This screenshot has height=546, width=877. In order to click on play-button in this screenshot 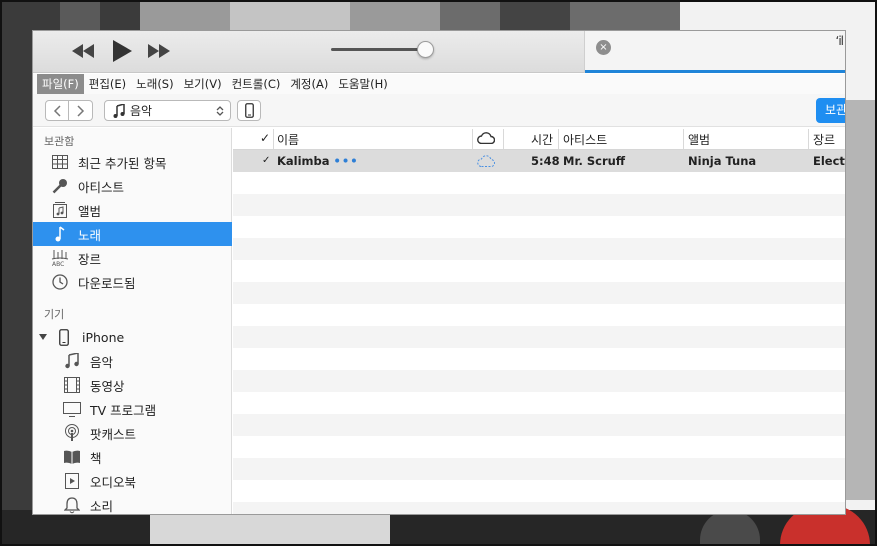, I will do `click(122, 51)`.